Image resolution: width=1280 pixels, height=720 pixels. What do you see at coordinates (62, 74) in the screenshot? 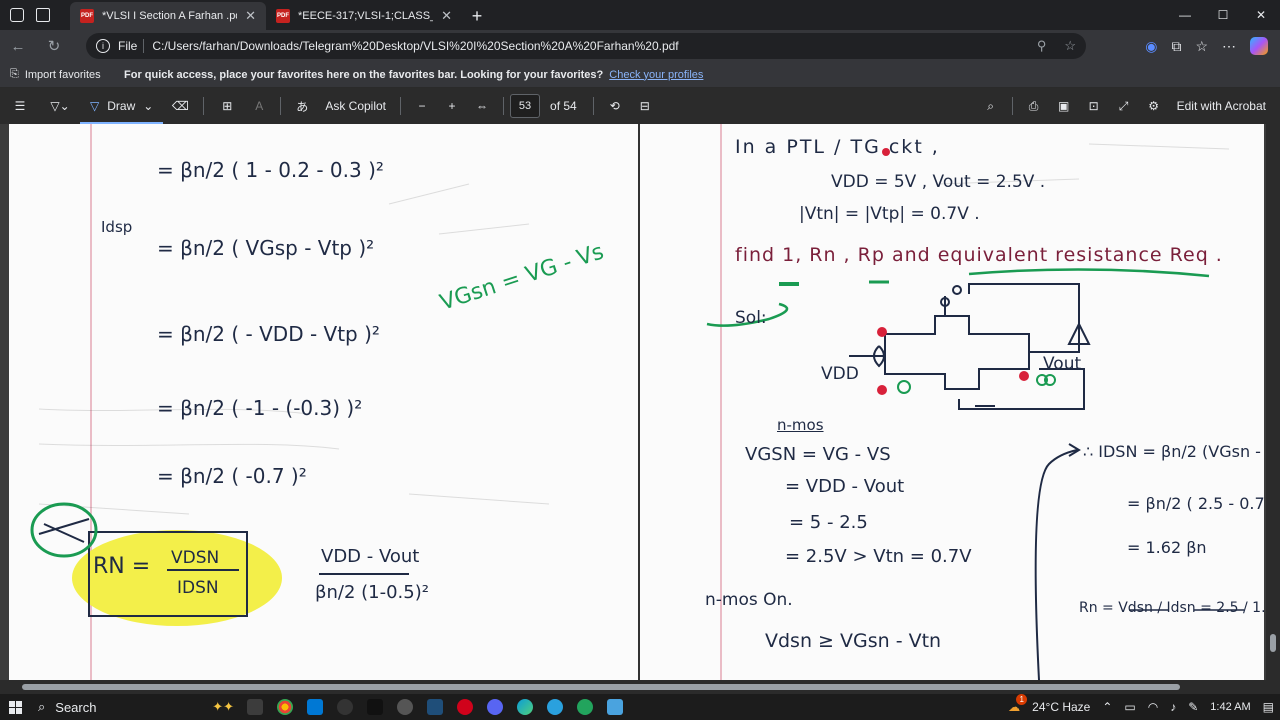
I see `import-favorites: ⎘ Import favorites` at bounding box center [62, 74].